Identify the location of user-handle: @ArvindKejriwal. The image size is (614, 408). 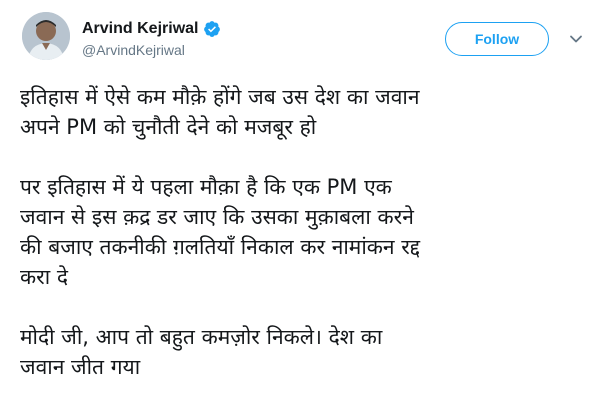
(133, 50).